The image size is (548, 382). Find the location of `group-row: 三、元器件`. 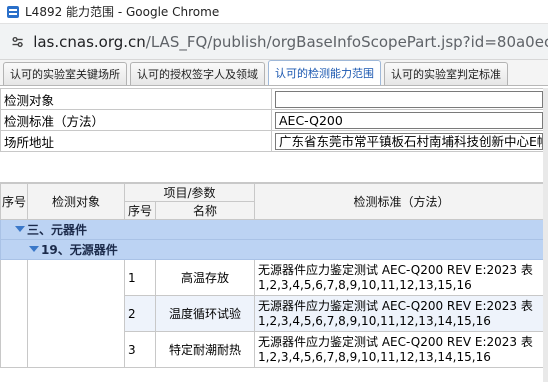

group-row: 三、元器件 is located at coordinates (274, 229).